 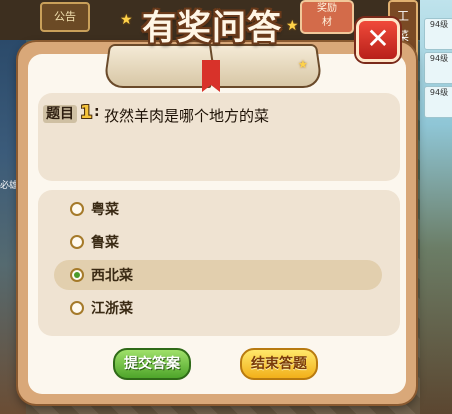 I want to click on option-item: 鲁菜, so click(x=218, y=242).